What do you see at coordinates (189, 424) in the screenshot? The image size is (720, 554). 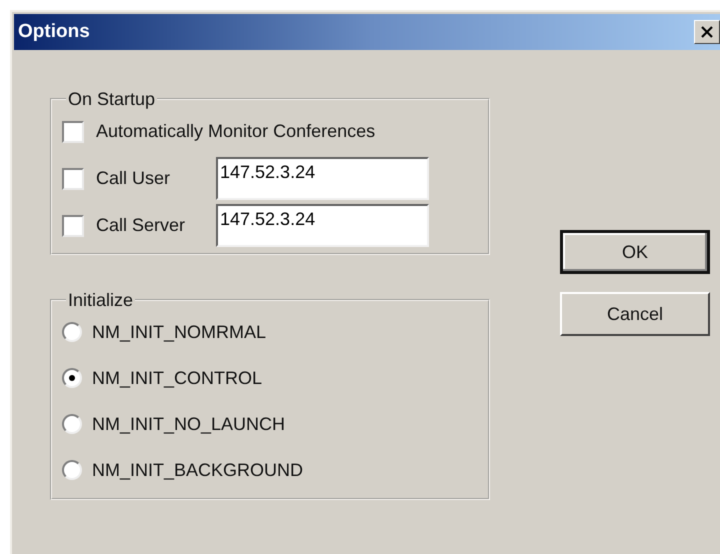 I see `radio-label: NM_INIT_NO_LAUNCH` at bounding box center [189, 424].